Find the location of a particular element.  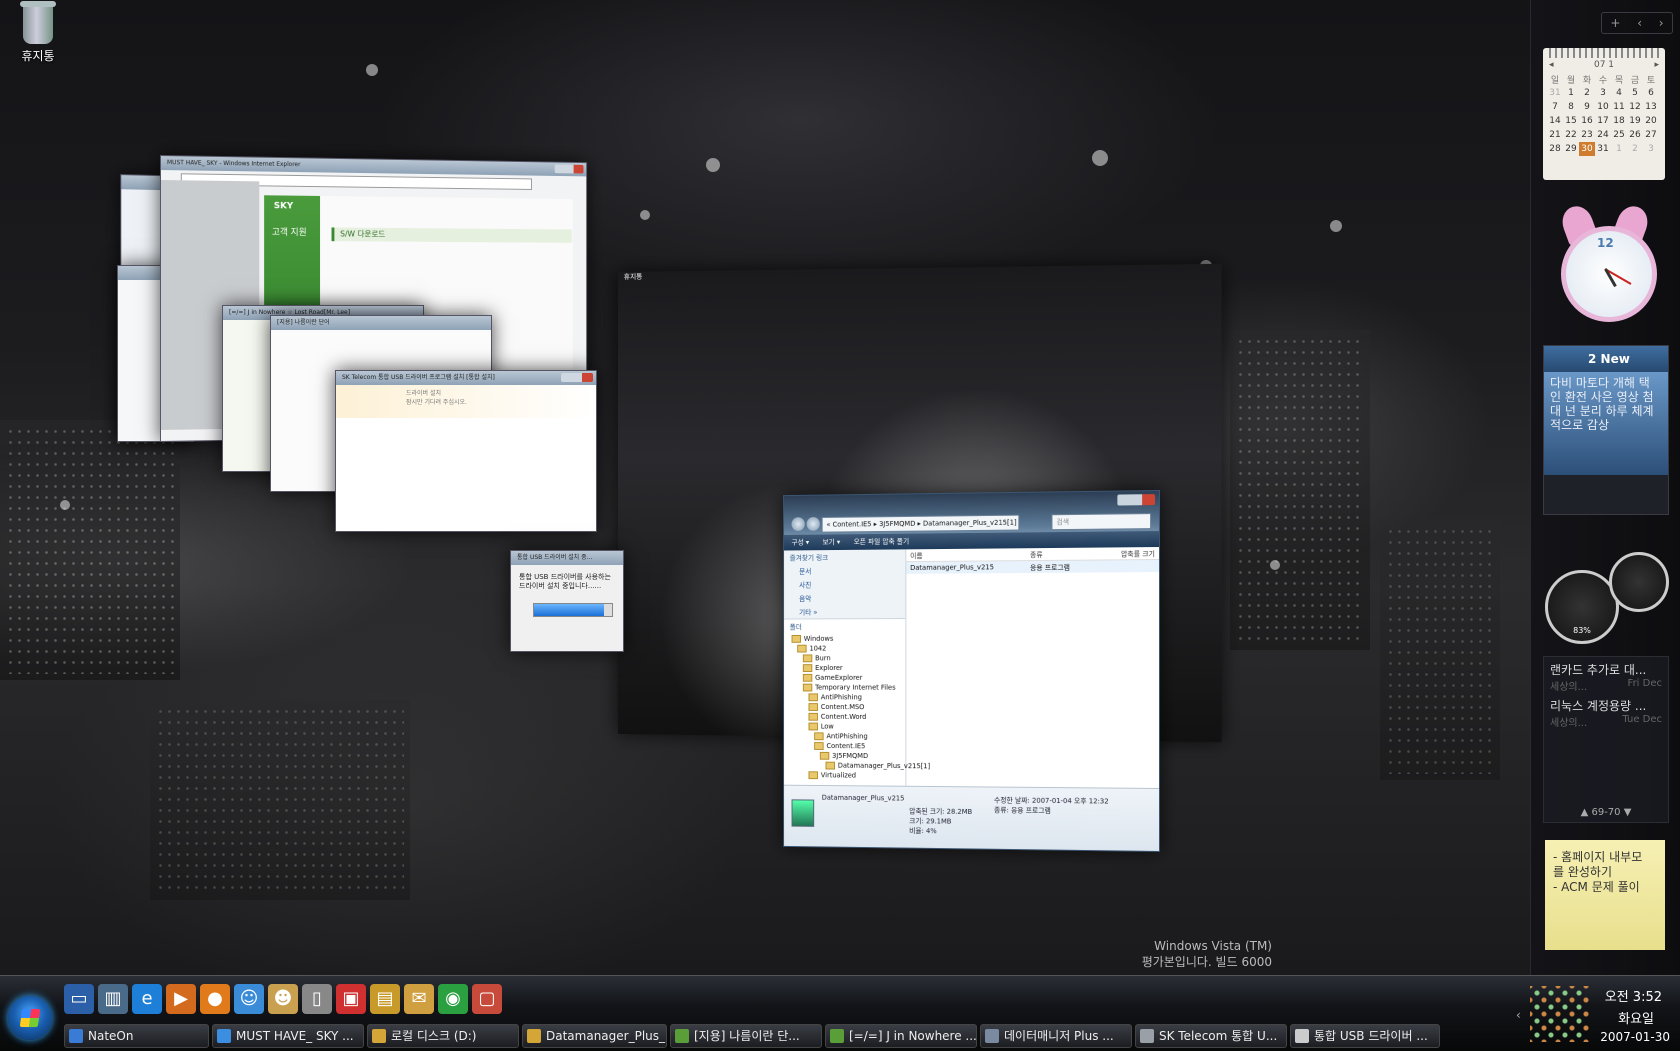

calendar-day: 27 is located at coordinates (1651, 135).